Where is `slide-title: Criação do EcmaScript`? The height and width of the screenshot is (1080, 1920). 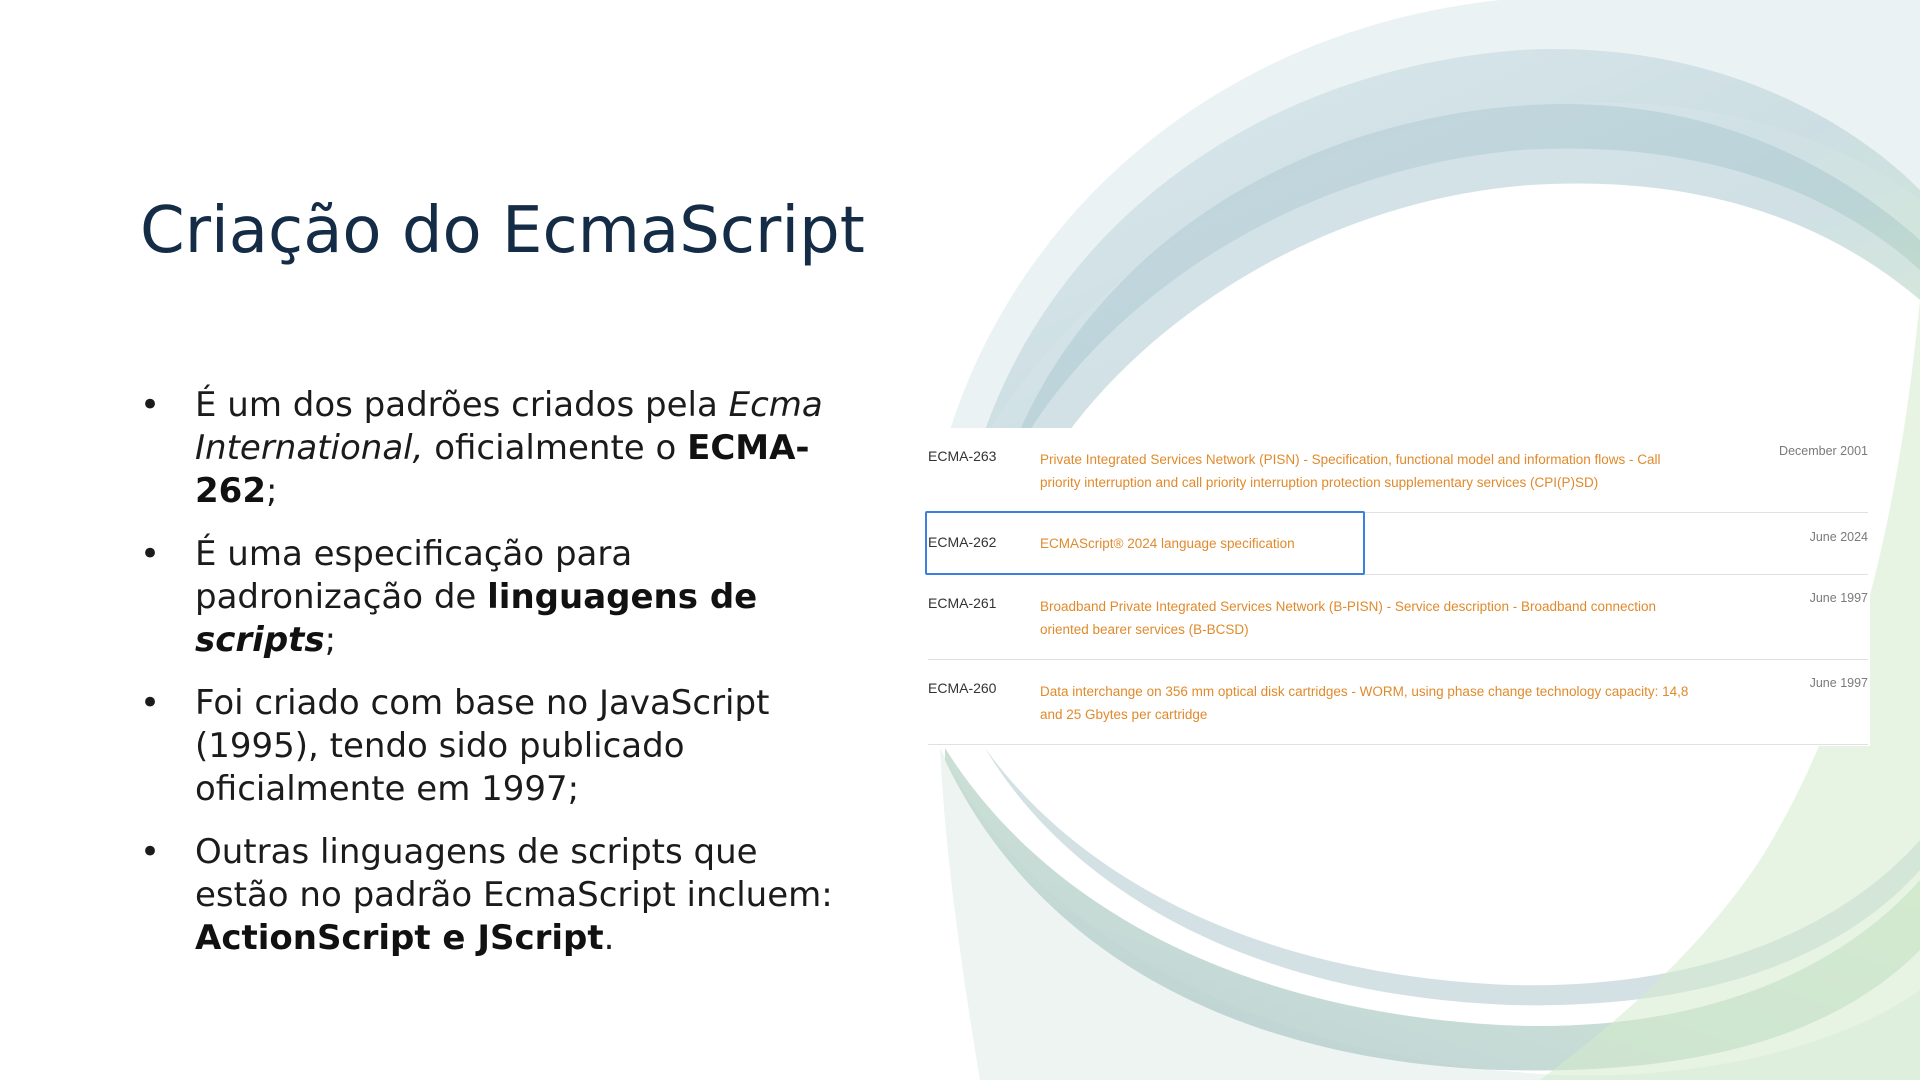 slide-title: Criação do EcmaScript is located at coordinates (502, 231).